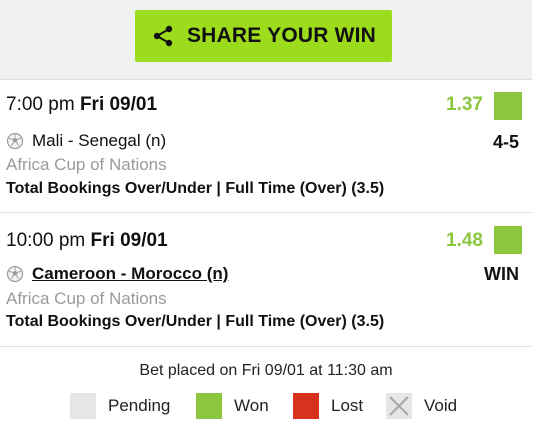  What do you see at coordinates (46, 240) in the screenshot?
I see `selection-time-value: 10:00 pm` at bounding box center [46, 240].